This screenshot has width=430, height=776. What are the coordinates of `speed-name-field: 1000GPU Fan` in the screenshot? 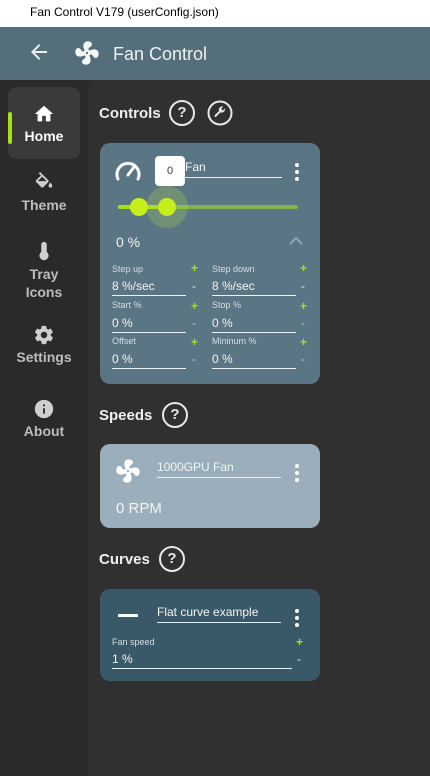 It's located at (219, 469).